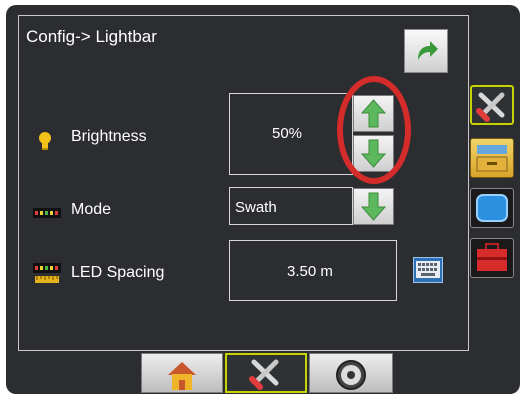  Describe the element at coordinates (310, 271) in the screenshot. I see `led-spacing-value: 3.50 m` at that location.